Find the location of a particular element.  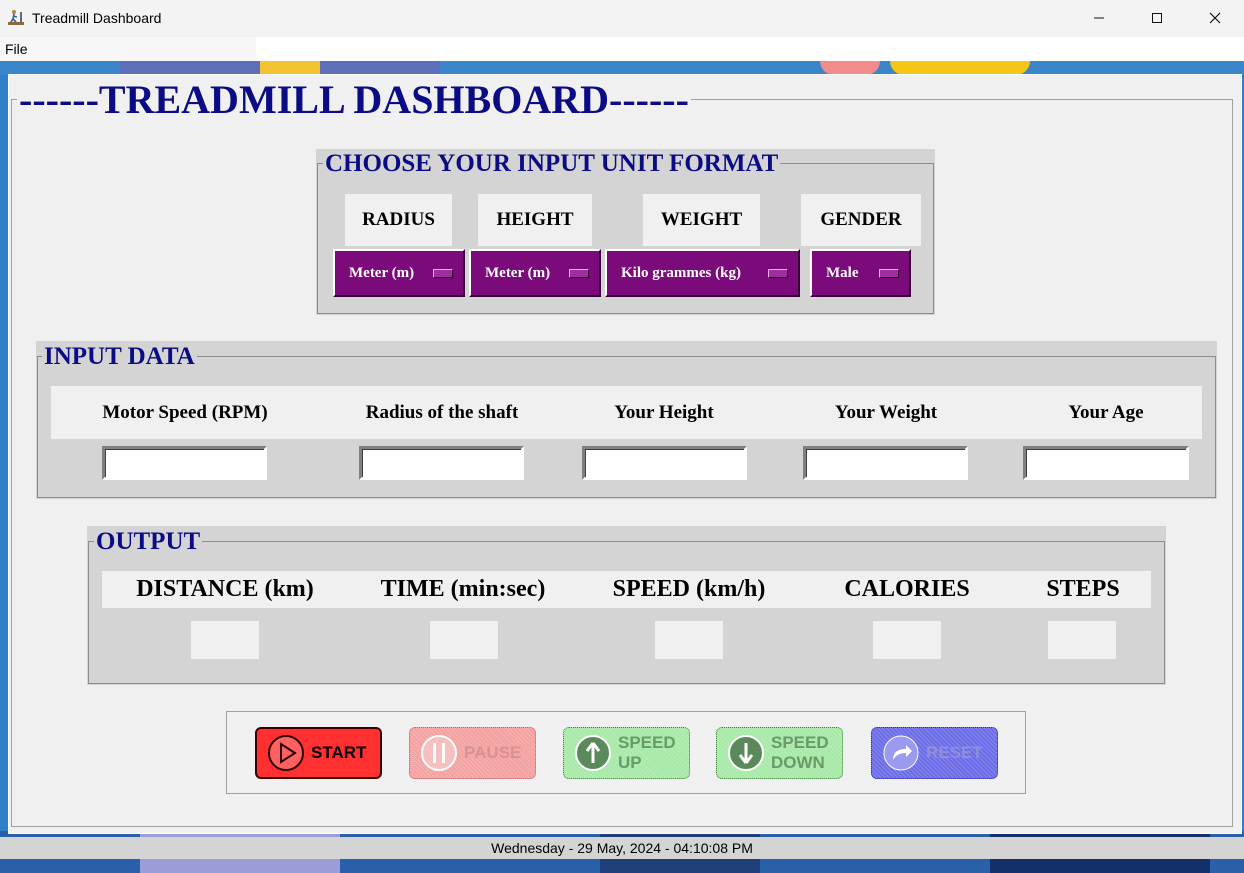

time-output is located at coordinates (464, 640).